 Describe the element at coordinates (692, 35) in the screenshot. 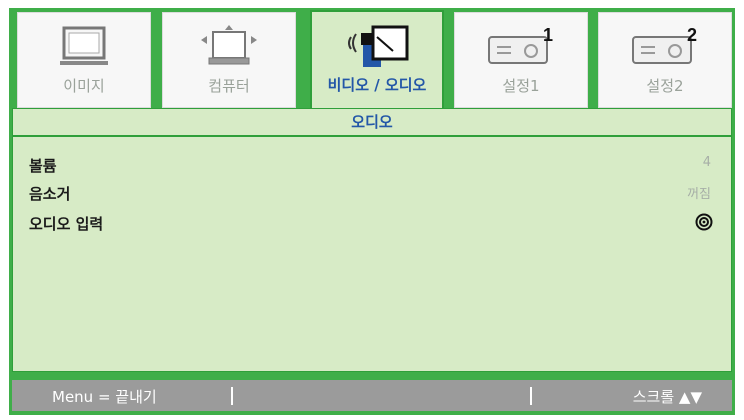

I see `svg-text: 2` at that location.